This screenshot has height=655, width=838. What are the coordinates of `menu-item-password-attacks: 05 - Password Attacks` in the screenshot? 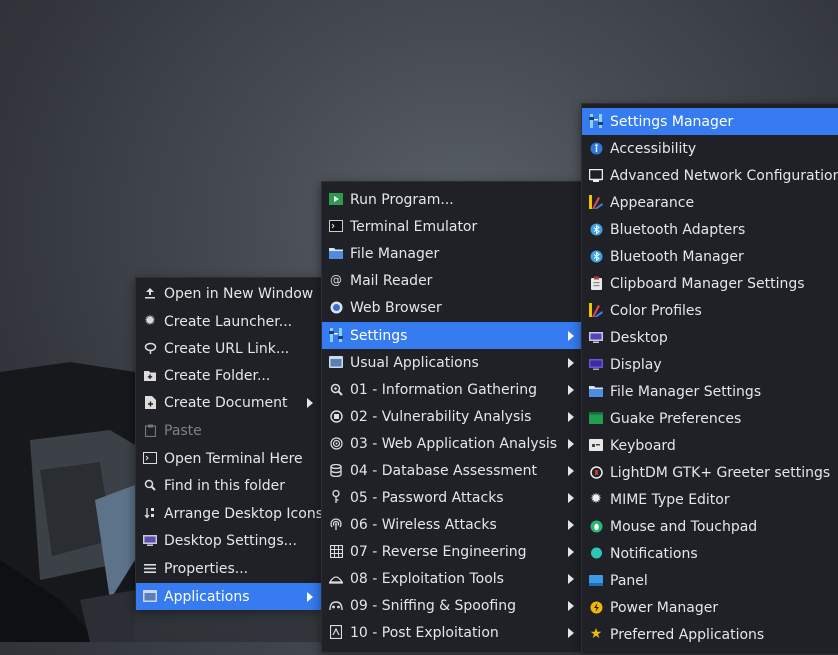 It's located at (452, 497).